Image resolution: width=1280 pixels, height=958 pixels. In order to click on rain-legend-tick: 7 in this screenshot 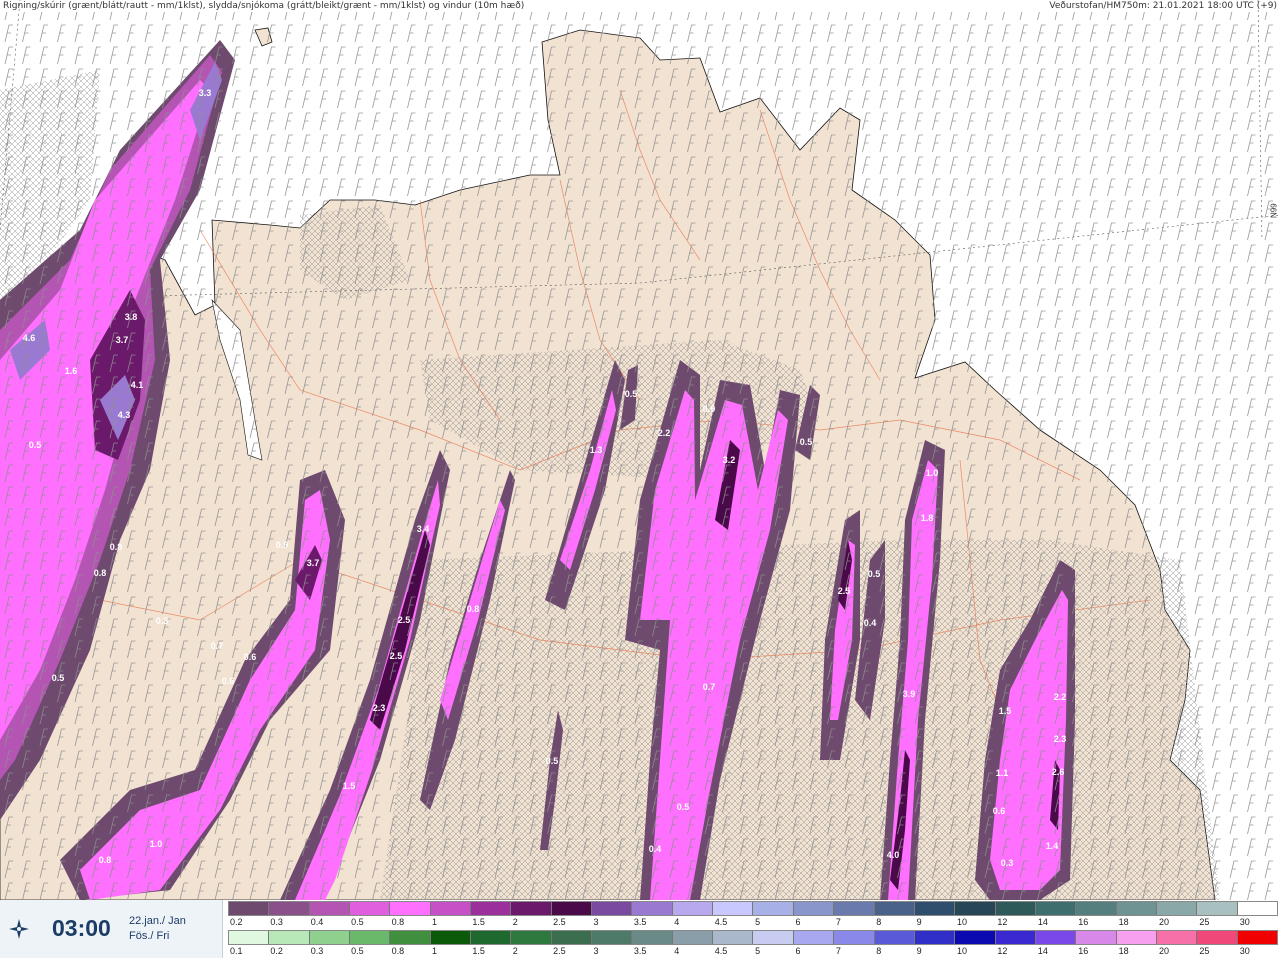, I will do `click(838, 951)`.